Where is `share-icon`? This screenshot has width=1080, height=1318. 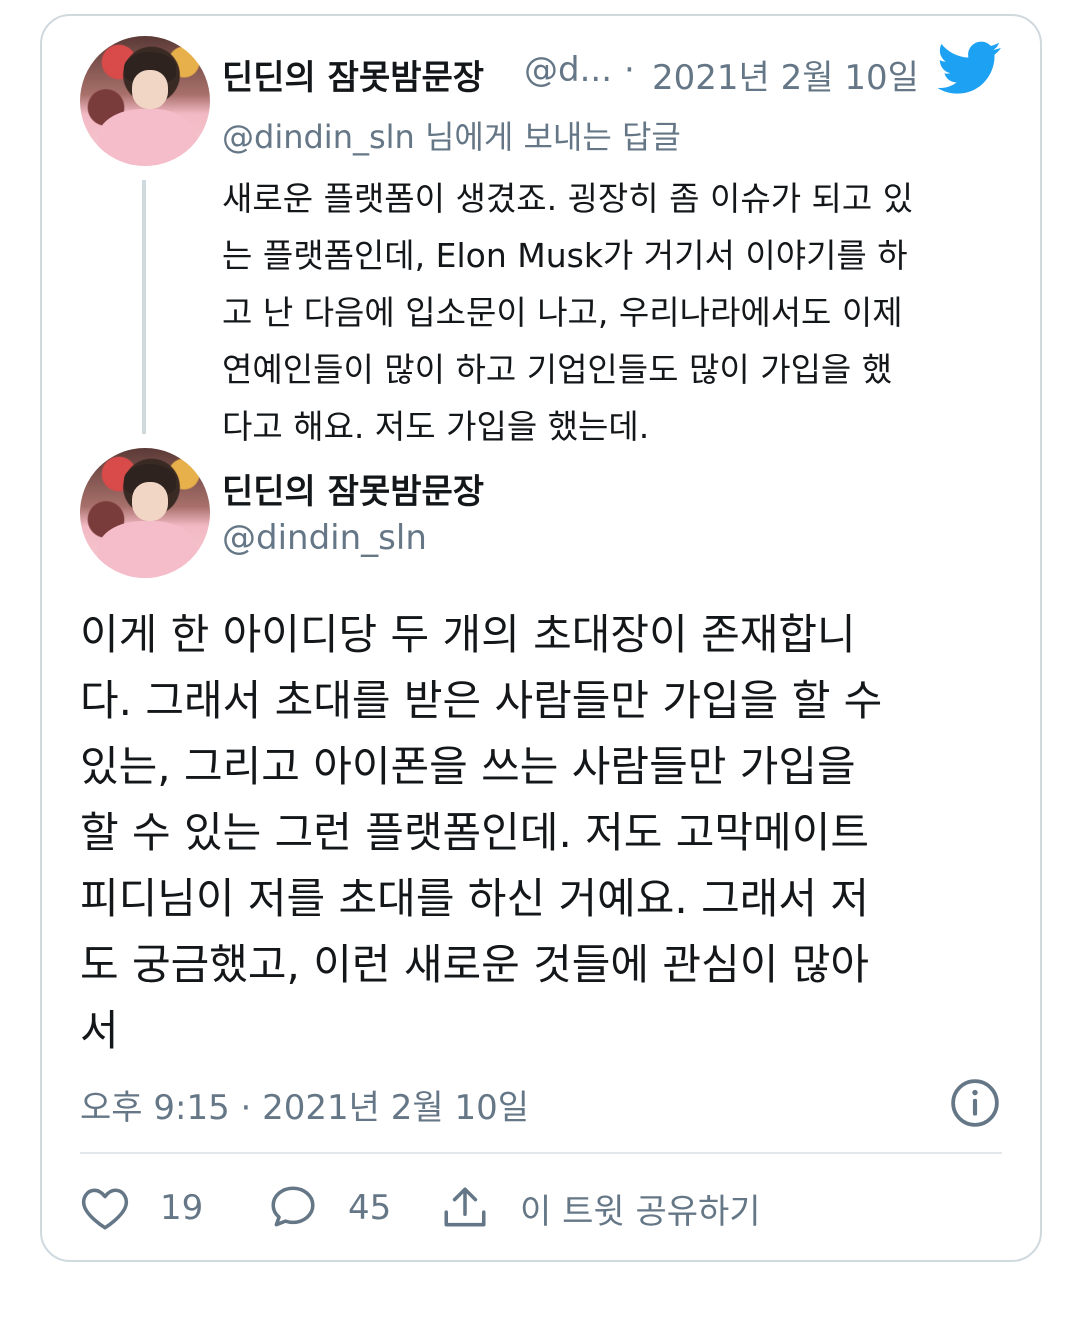 share-icon is located at coordinates (465, 1207).